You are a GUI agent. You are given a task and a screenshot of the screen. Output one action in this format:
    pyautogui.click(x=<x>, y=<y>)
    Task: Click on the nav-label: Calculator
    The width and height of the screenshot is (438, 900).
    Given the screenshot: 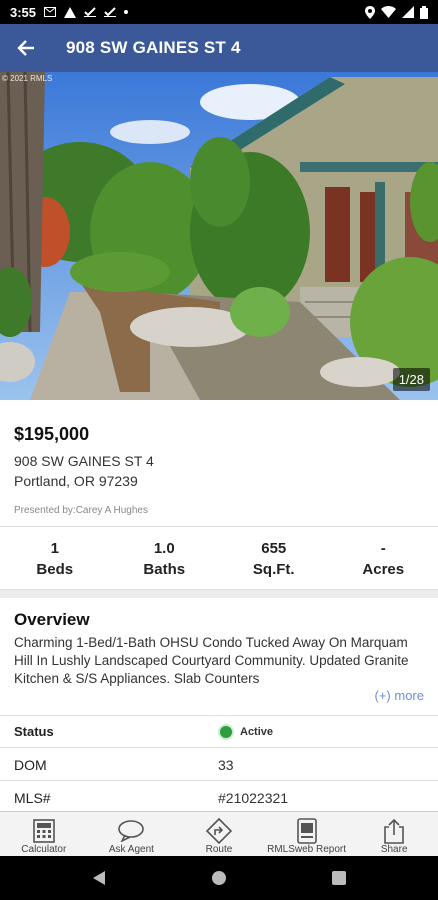 What is the action you would take?
    pyautogui.click(x=44, y=849)
    